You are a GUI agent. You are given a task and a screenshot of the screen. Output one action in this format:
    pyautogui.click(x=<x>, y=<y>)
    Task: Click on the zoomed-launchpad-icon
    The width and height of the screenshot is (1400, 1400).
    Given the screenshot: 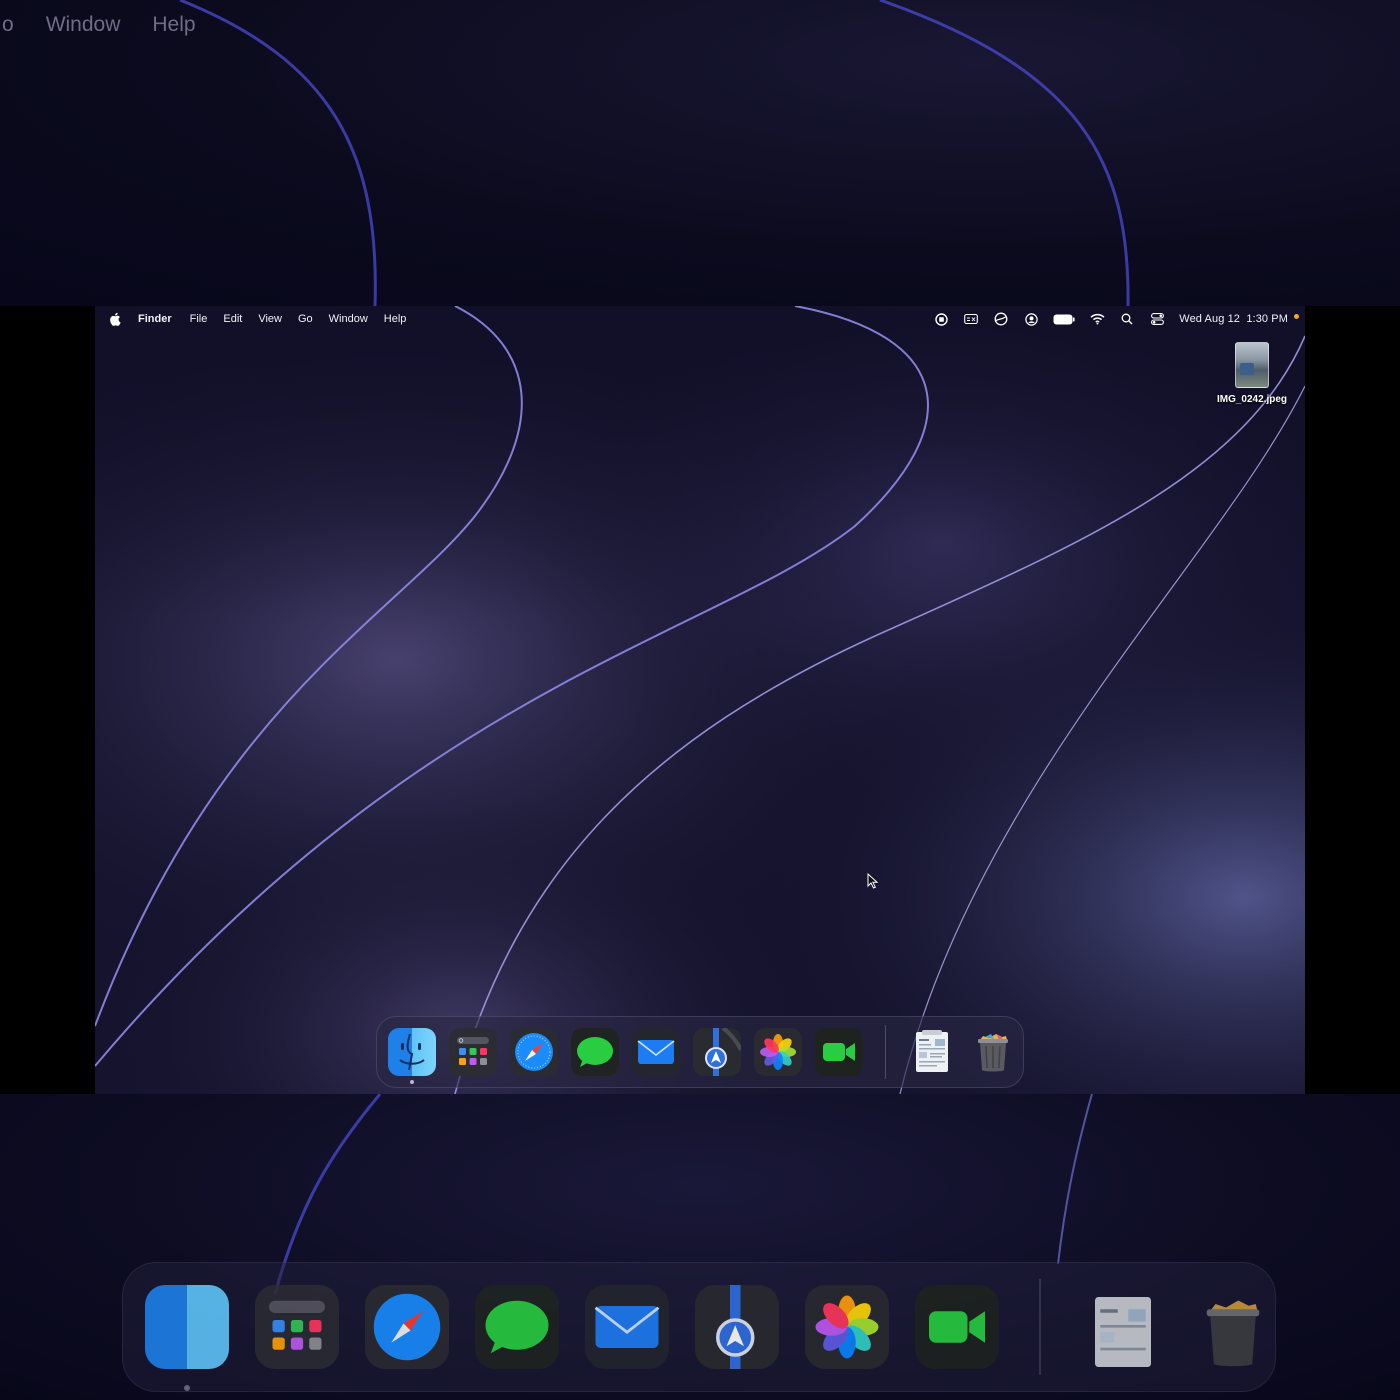 What is the action you would take?
    pyautogui.click(x=297, y=1327)
    